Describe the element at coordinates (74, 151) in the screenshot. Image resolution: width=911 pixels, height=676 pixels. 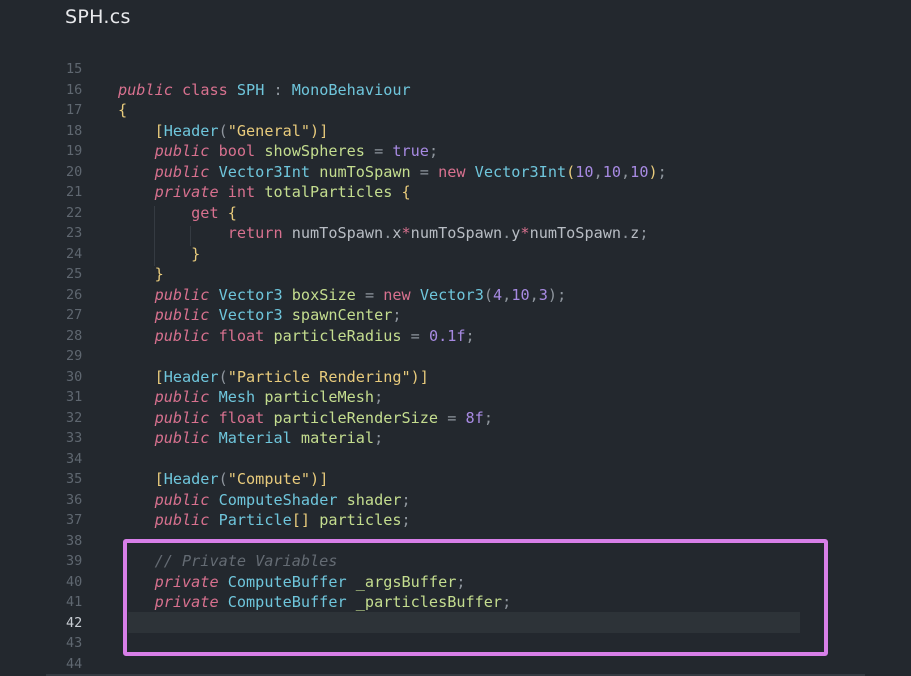
I see `line-number: 19` at that location.